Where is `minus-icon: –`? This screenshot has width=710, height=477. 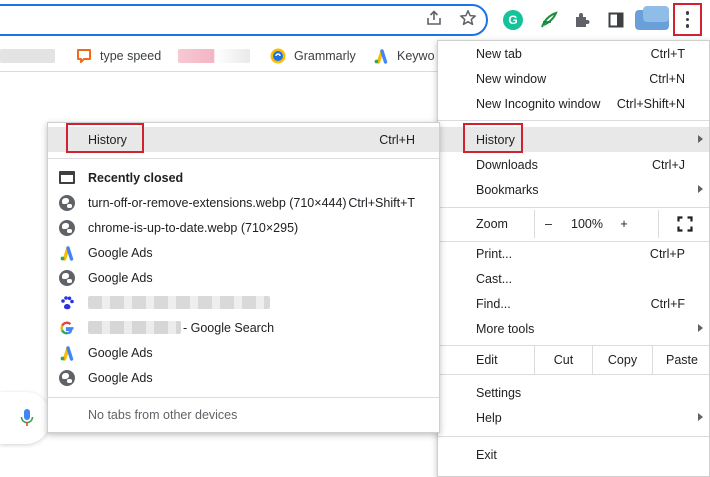
minus-icon: – is located at coordinates (548, 224).